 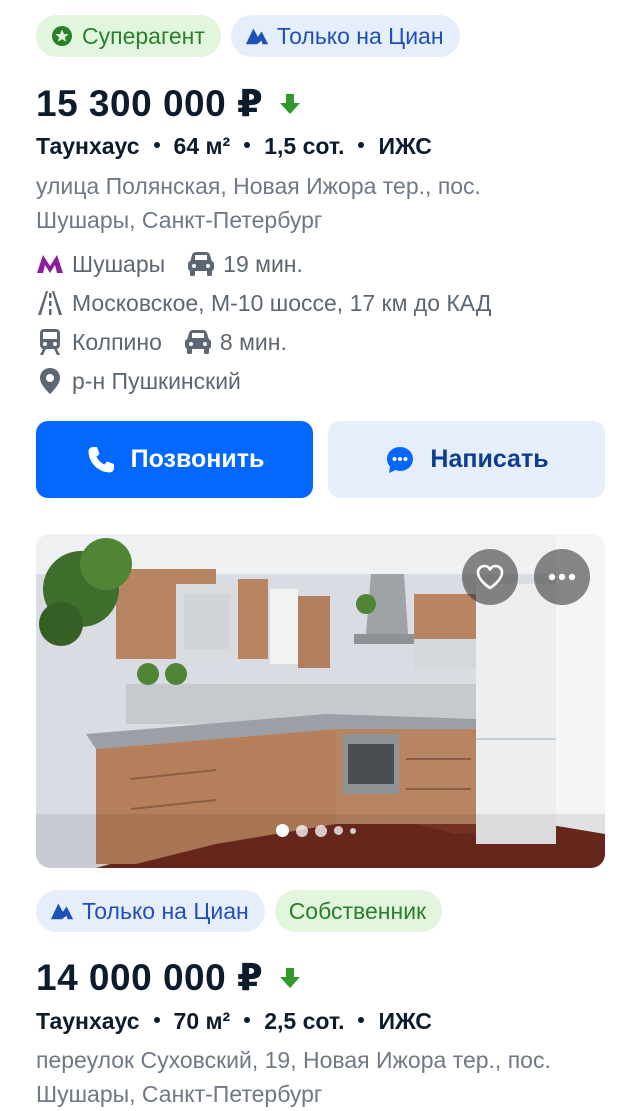 I want to click on railway-row: Колпино 8 мин., so click(x=161, y=342).